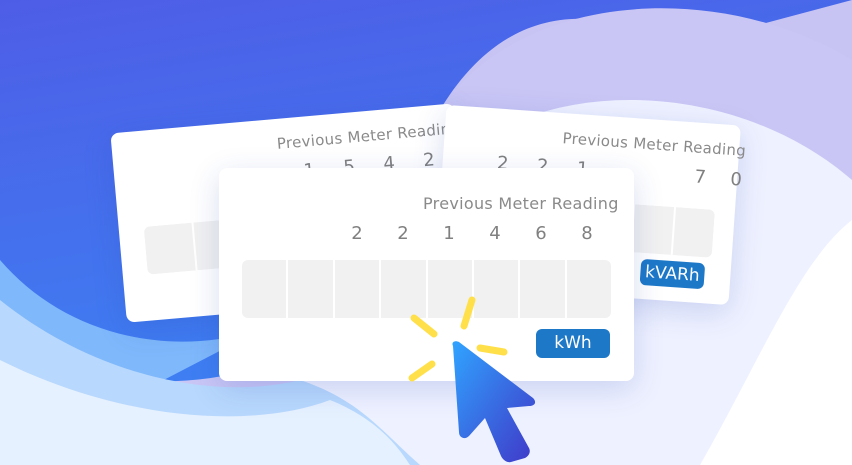  Describe the element at coordinates (495, 233) in the screenshot. I see `digit: 4` at that location.